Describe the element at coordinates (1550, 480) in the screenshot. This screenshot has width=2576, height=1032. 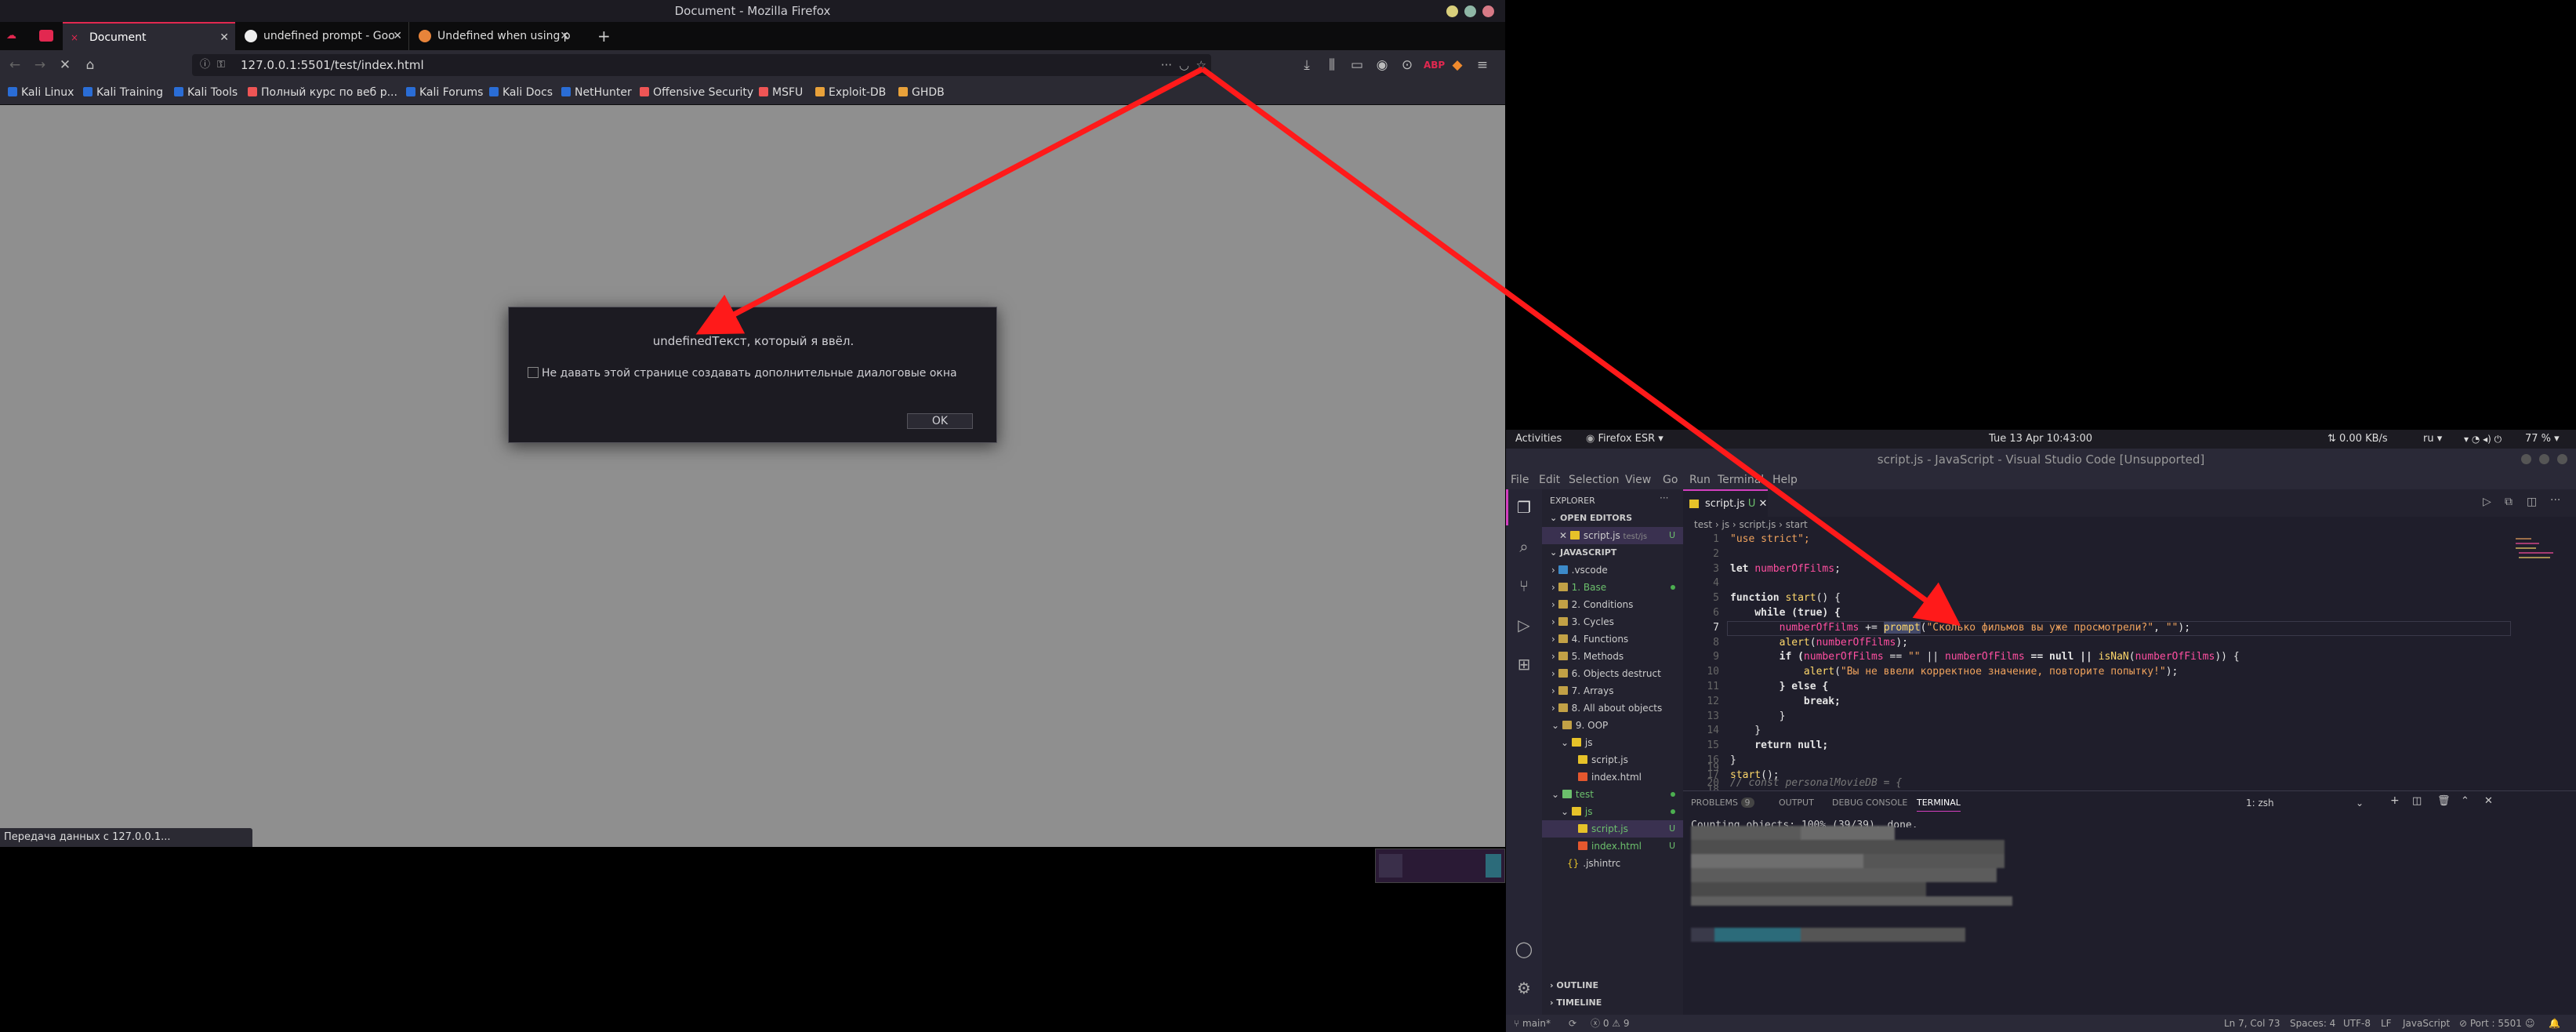
I see `menu-edit: Edit` at that location.